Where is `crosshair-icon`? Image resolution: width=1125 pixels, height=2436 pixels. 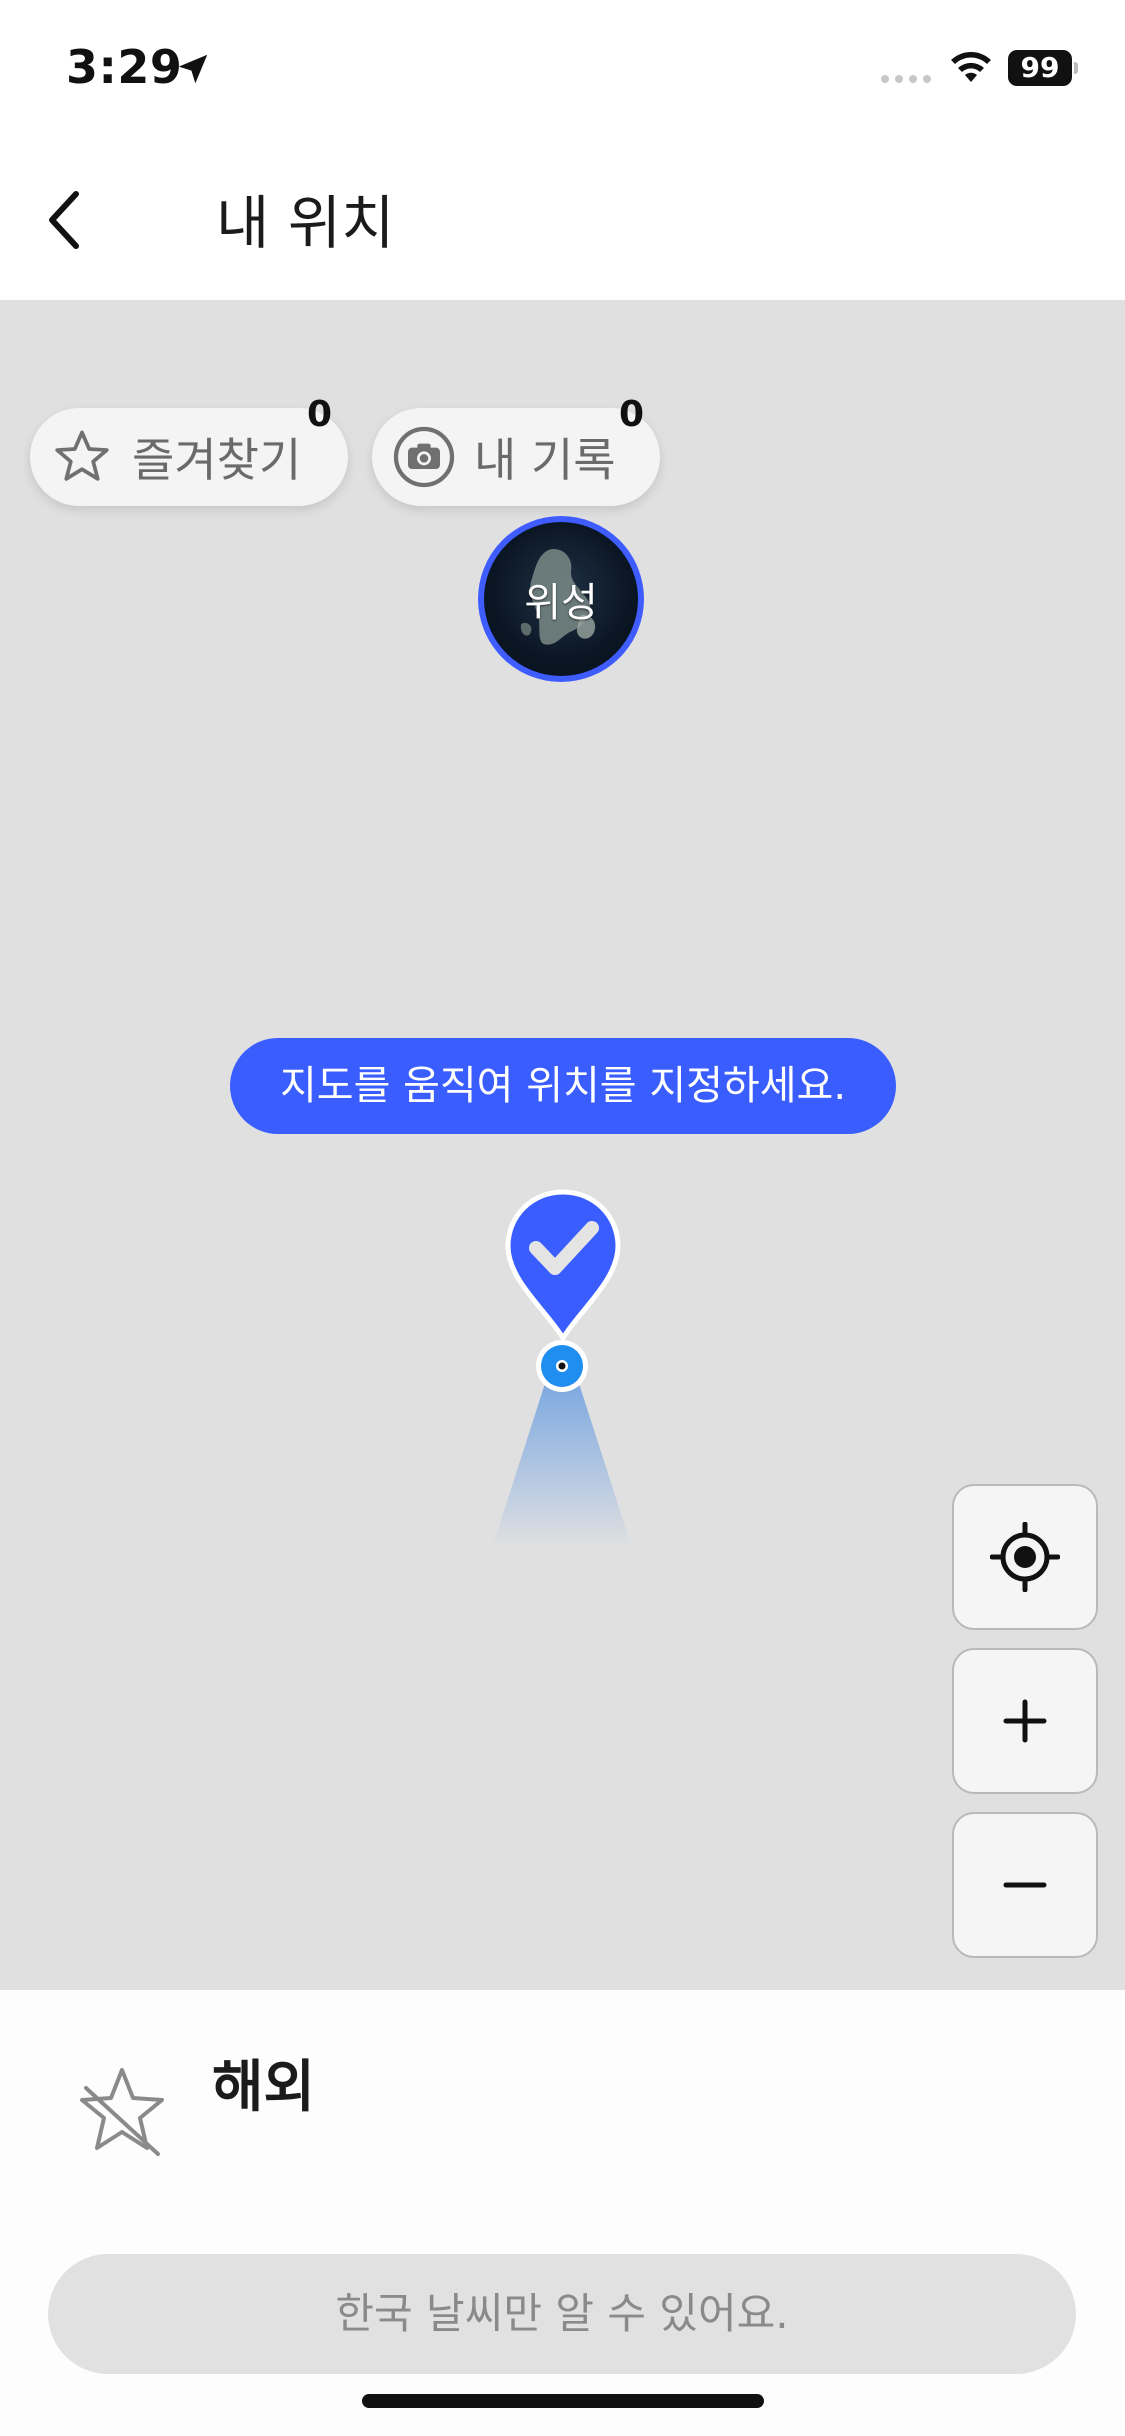
crosshair-icon is located at coordinates (1025, 1557).